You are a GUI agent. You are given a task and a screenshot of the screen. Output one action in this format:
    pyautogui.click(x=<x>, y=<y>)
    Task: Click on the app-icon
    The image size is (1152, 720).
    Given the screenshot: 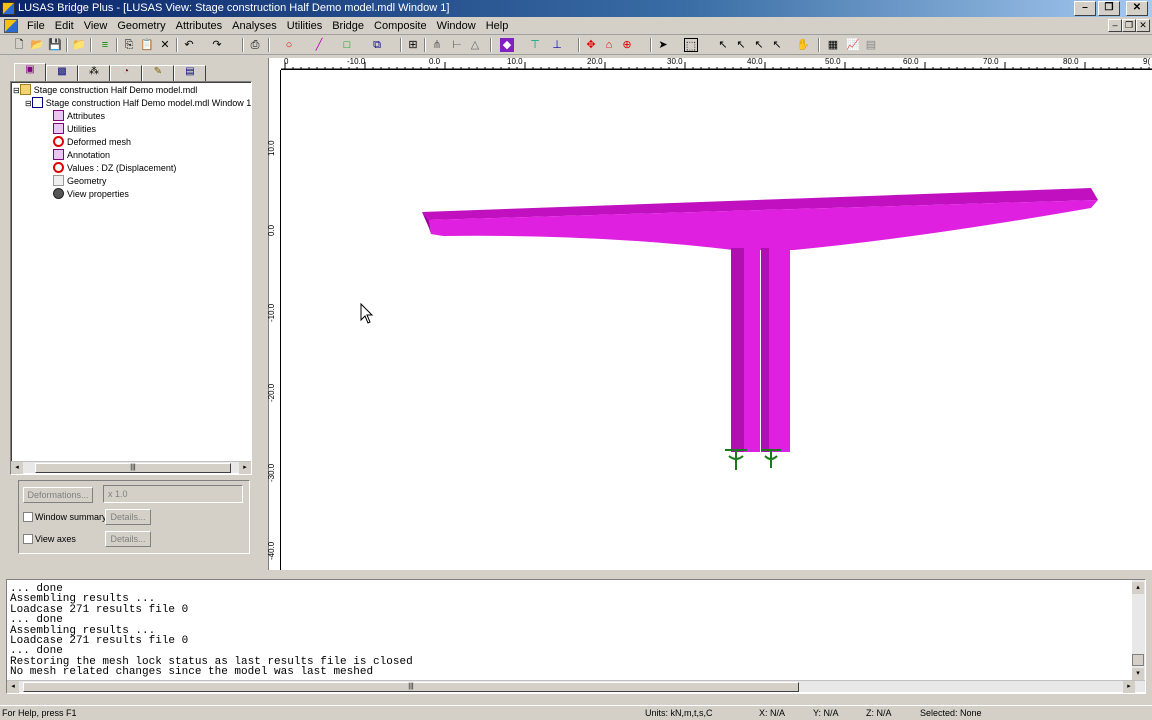 What is the action you would take?
    pyautogui.click(x=8, y=8)
    